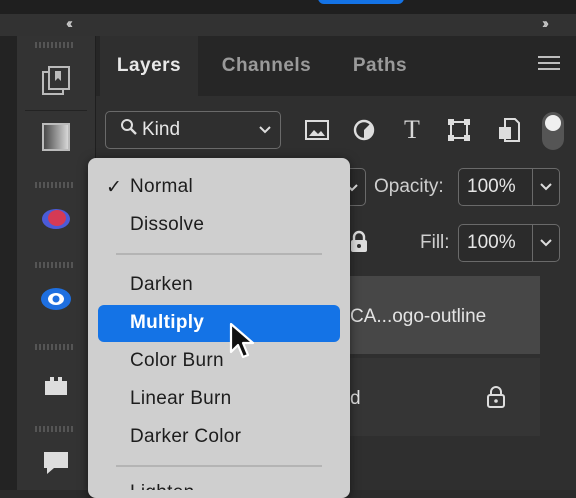  I want to click on menu-item-linear-burn: Linear Burn, so click(181, 399).